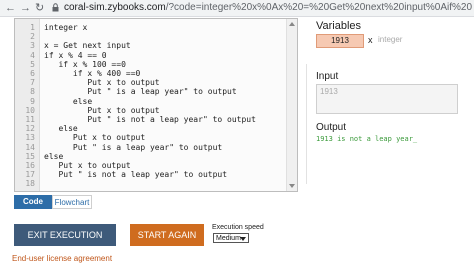 This screenshot has height=268, width=474. I want to click on reload-icon: ↻, so click(39, 8).